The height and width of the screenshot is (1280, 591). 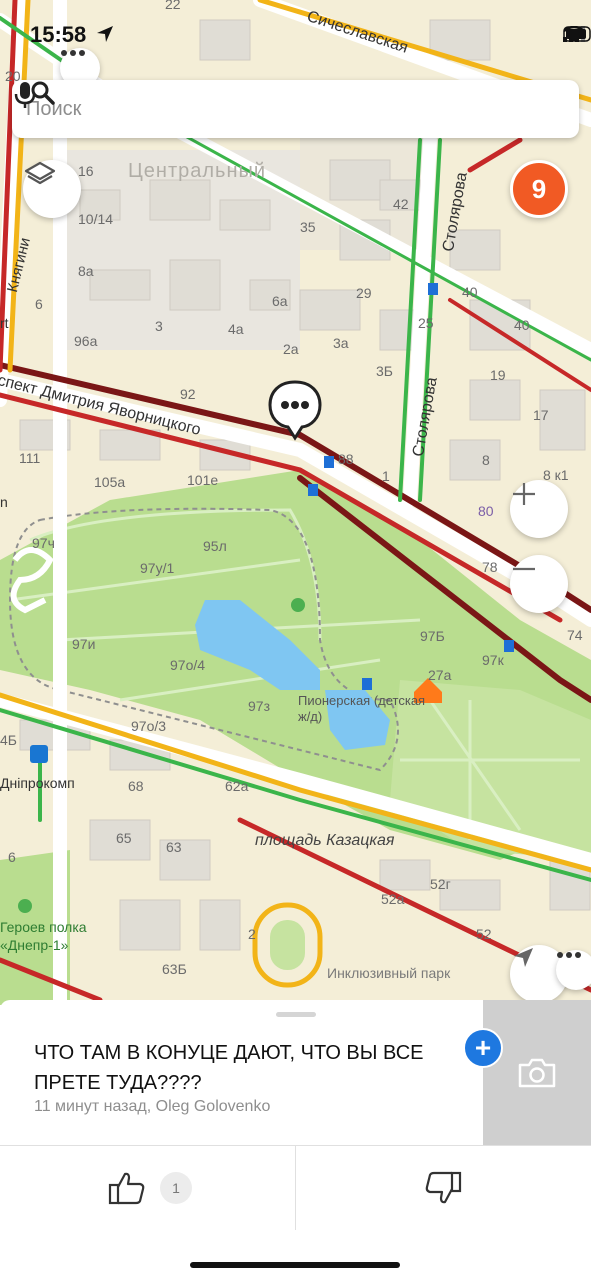 What do you see at coordinates (539, 509) in the screenshot?
I see `zoom-in-button` at bounding box center [539, 509].